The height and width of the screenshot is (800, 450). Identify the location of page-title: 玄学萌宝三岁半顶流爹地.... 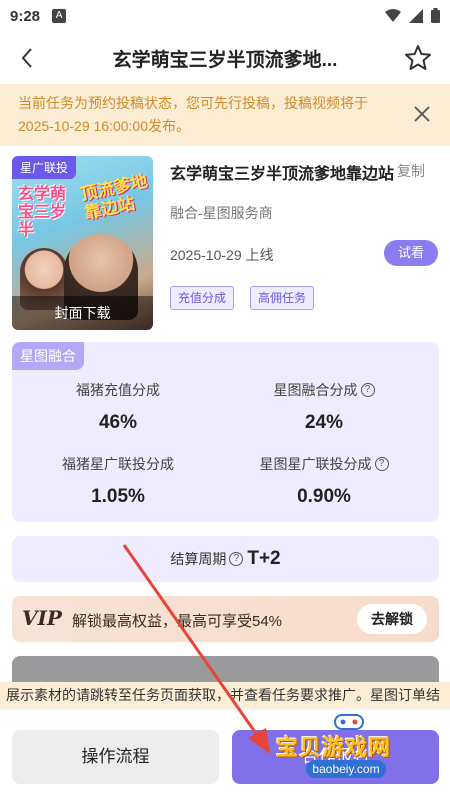
(225, 60).